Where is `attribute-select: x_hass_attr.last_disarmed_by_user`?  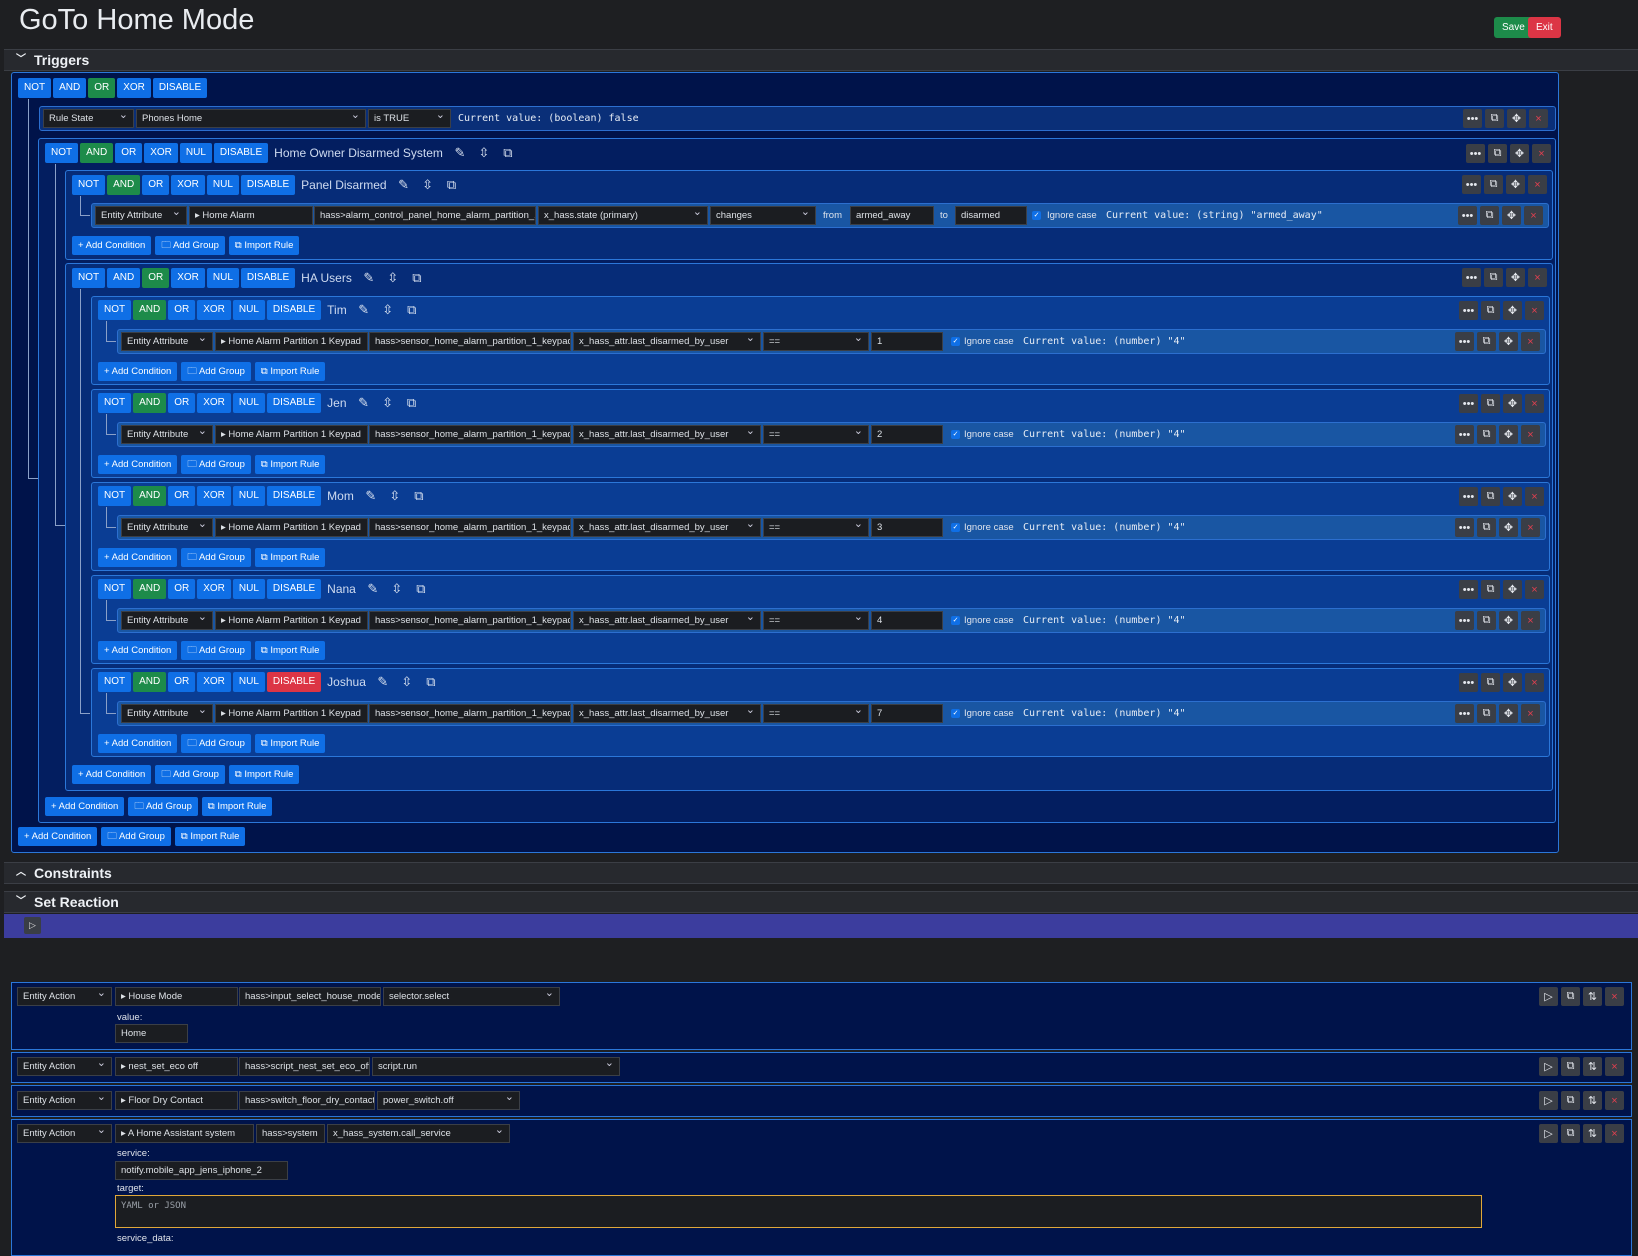
attribute-select: x_hass_attr.last_disarmed_by_user is located at coordinates (667, 713).